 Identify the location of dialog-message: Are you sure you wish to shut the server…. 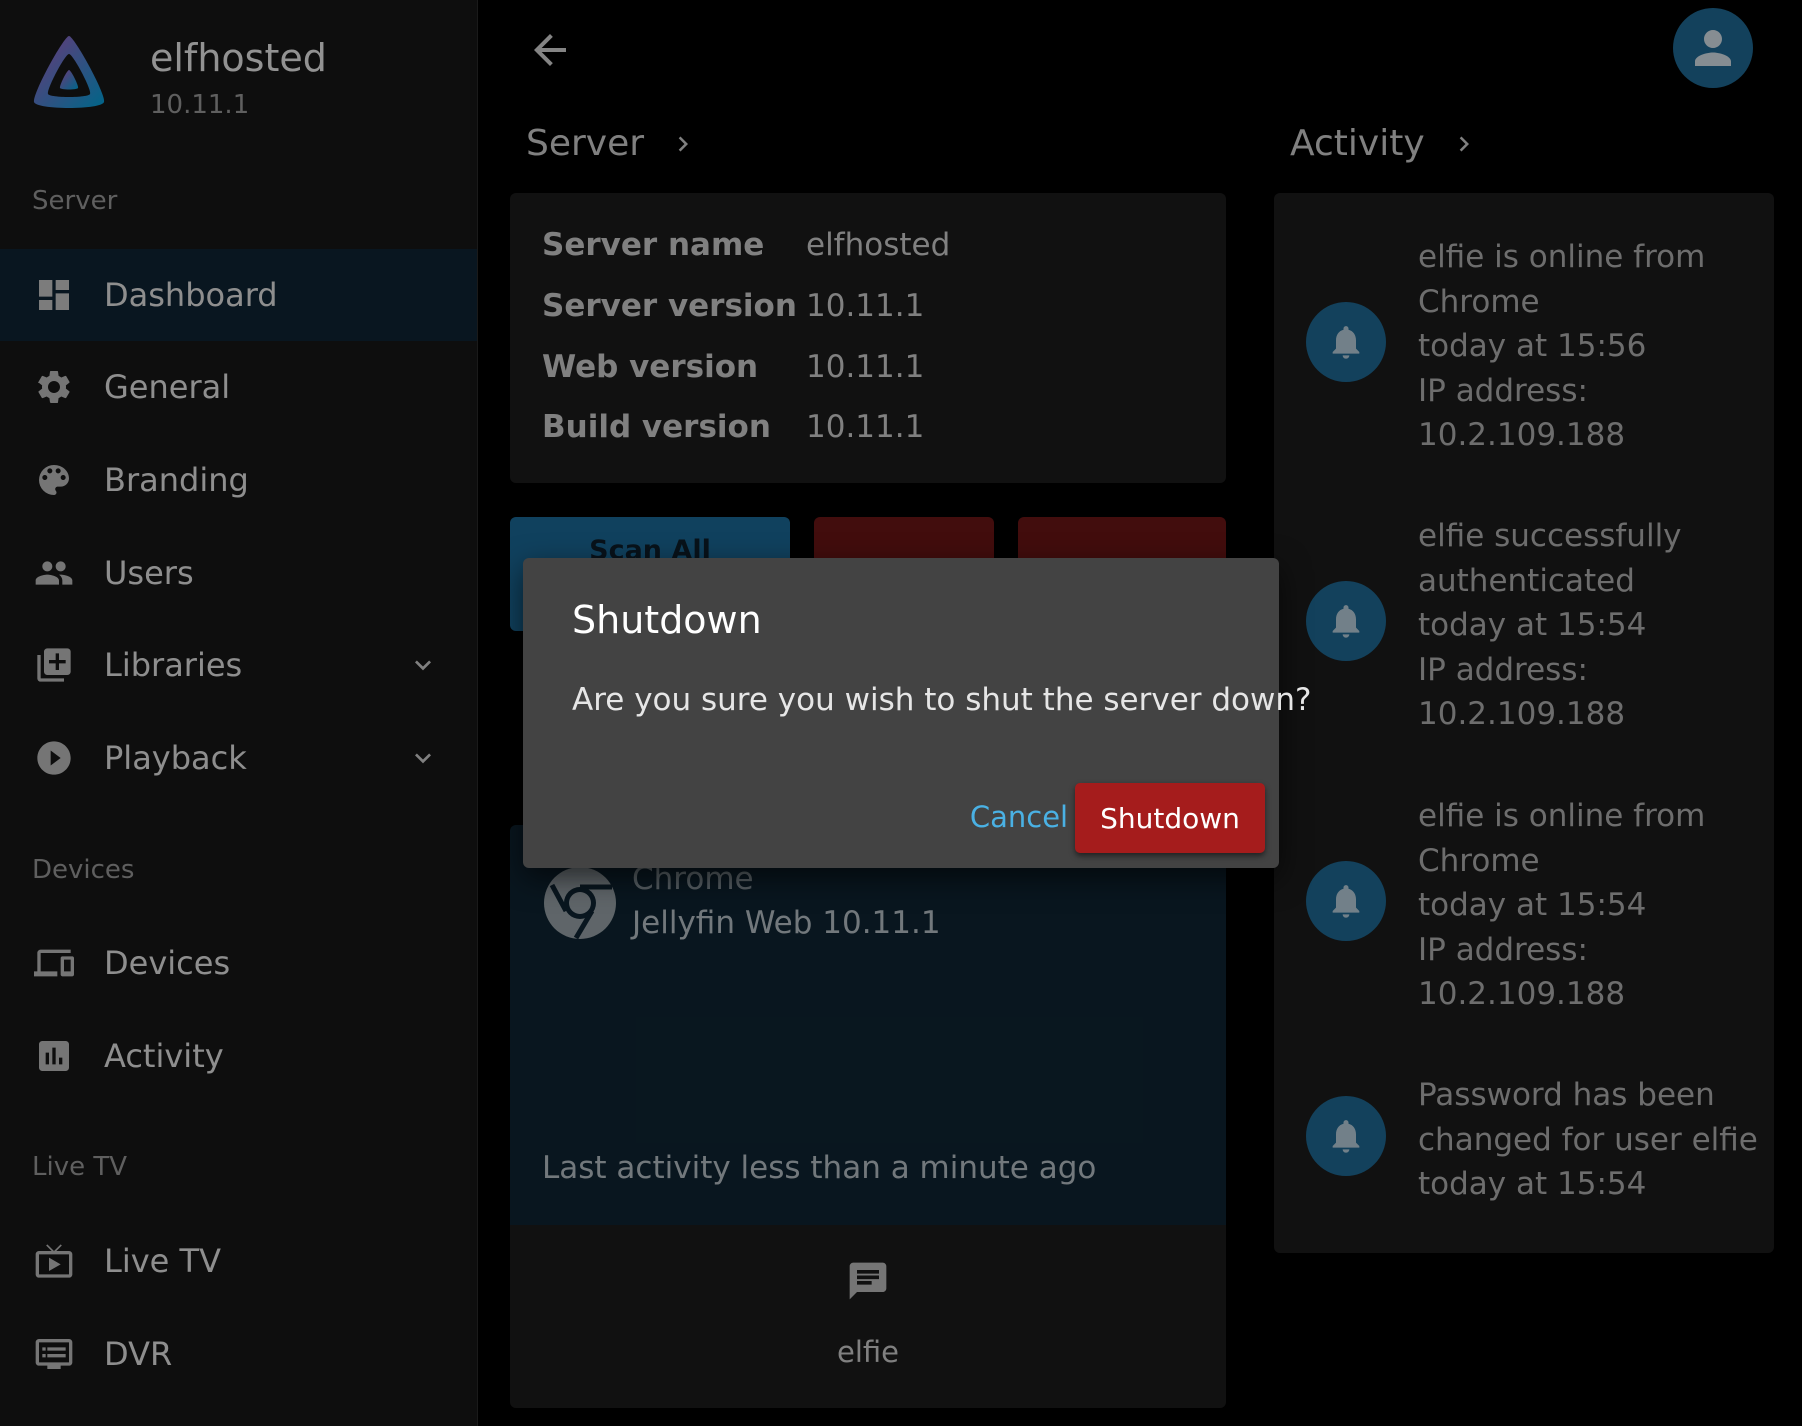
(942, 700).